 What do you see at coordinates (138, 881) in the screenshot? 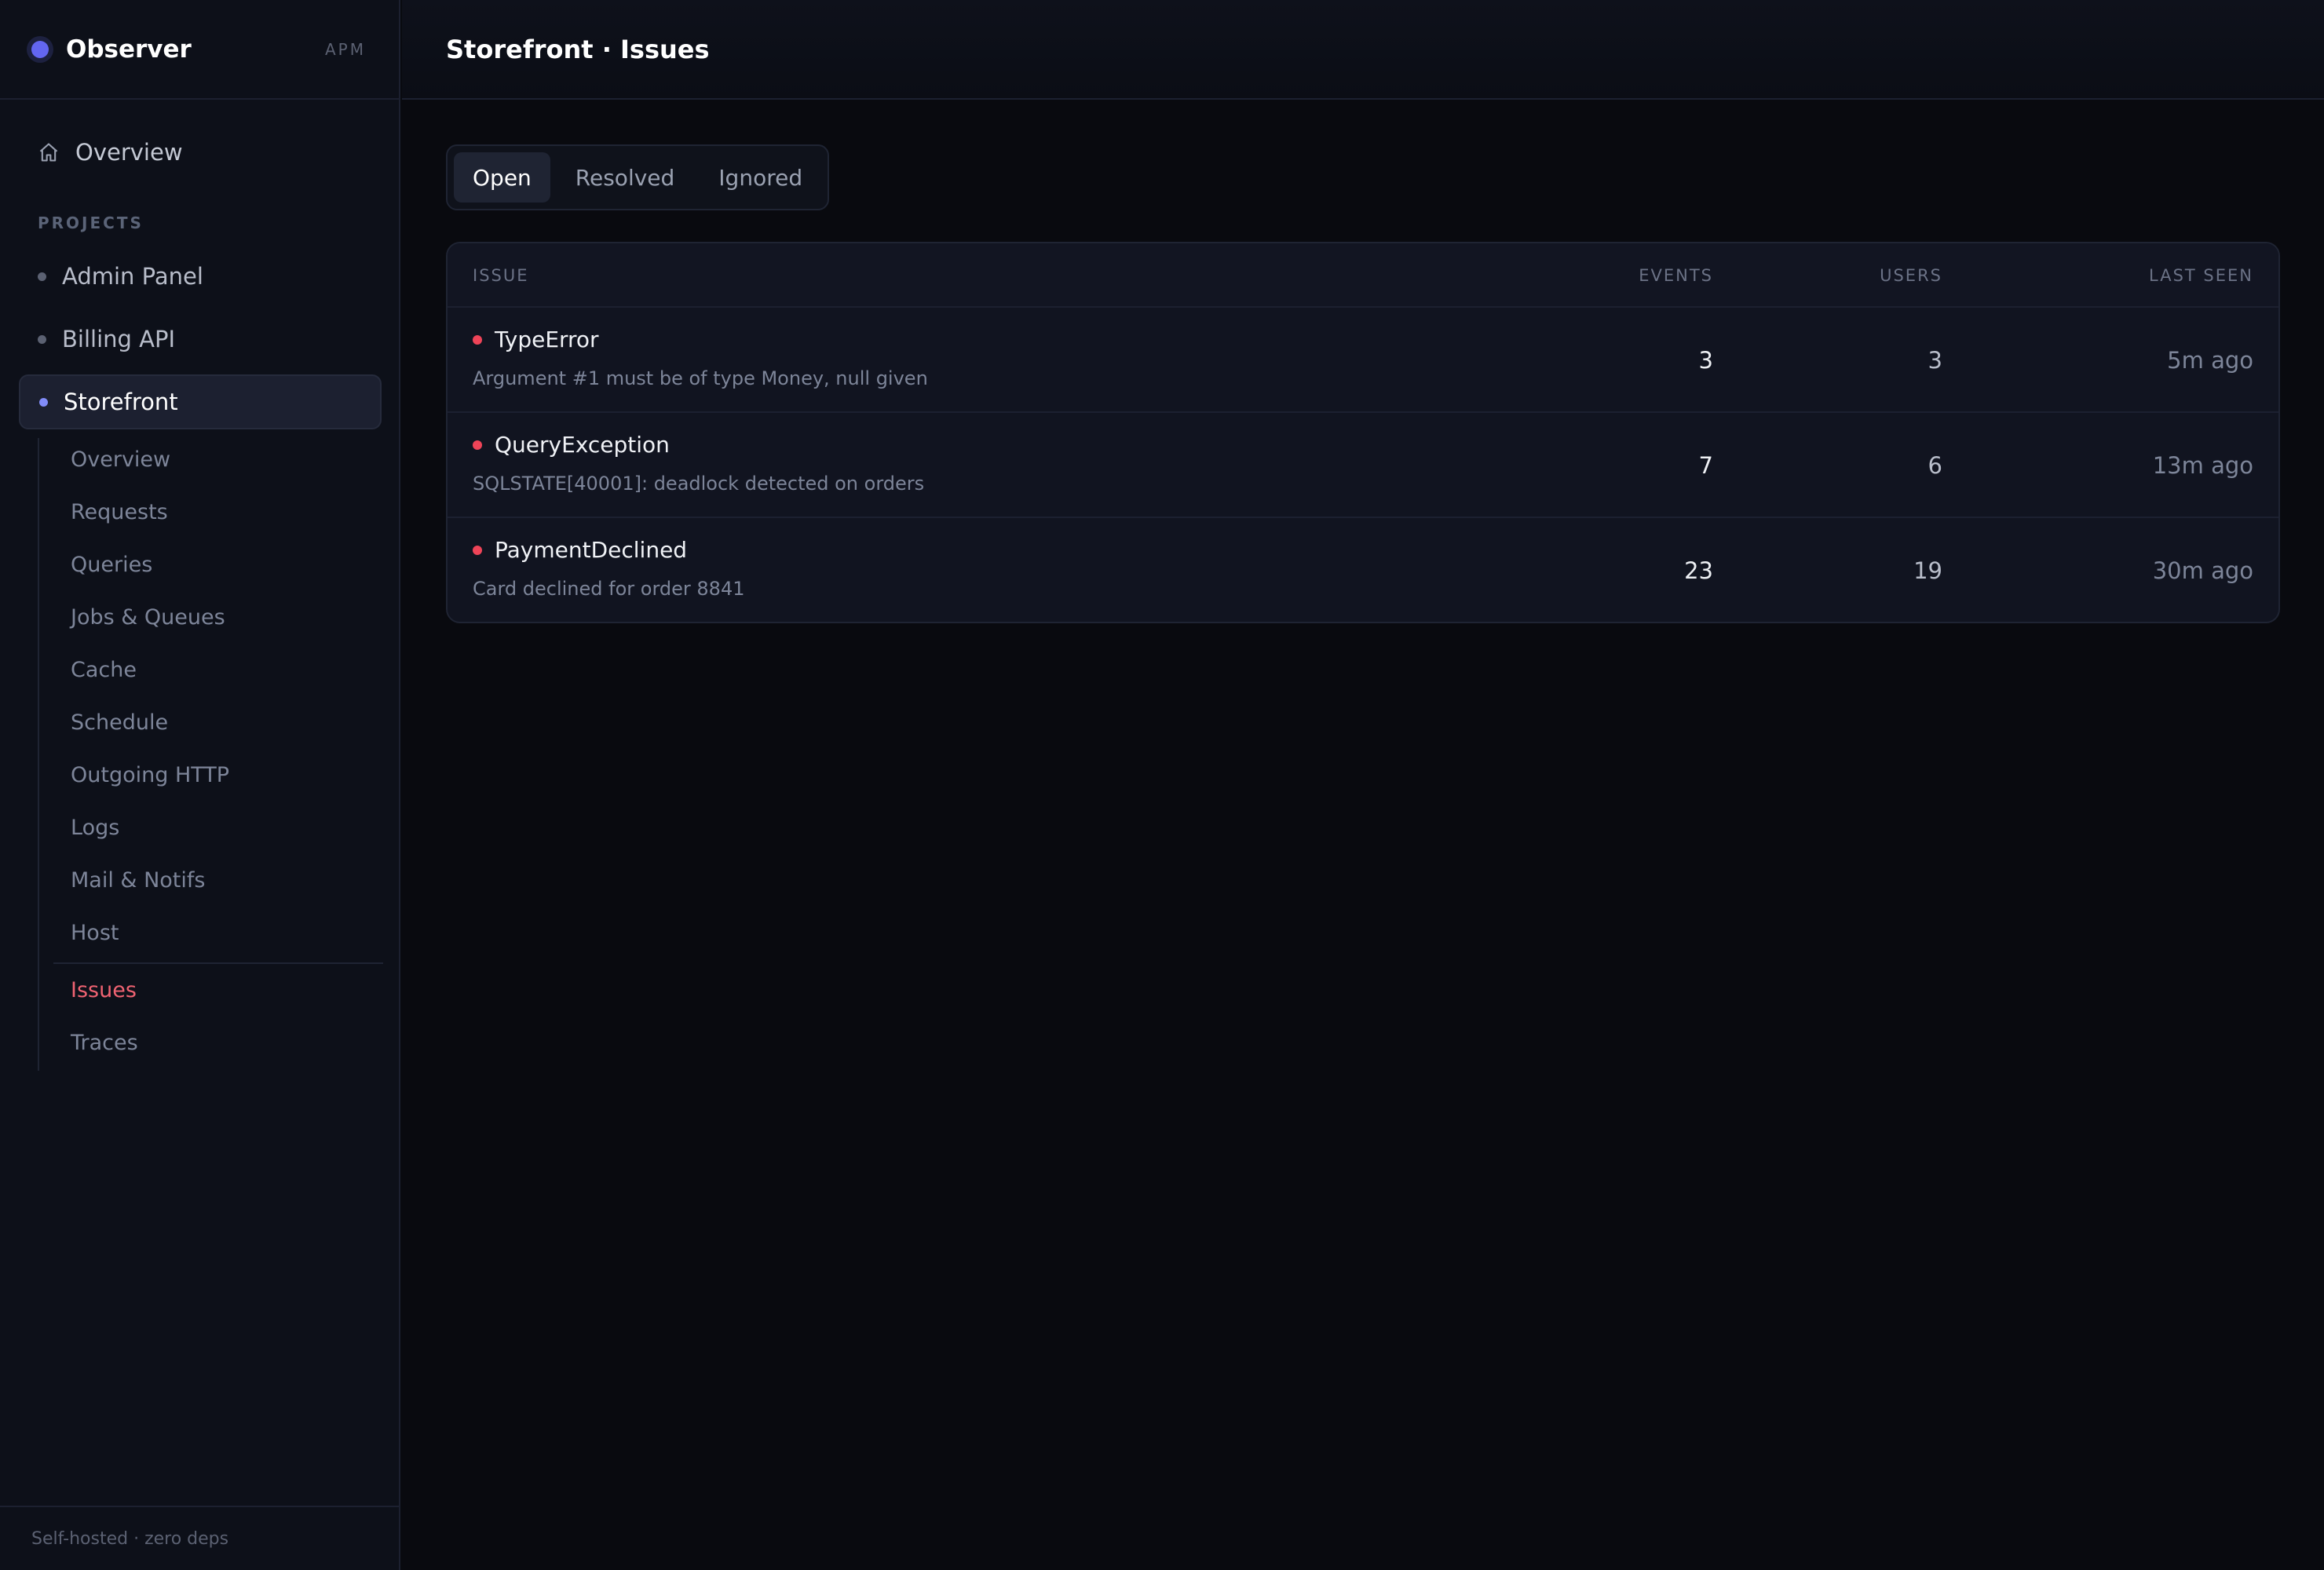
I see `subnav-item-mail-notifs: Mail & Notifs` at bounding box center [138, 881].